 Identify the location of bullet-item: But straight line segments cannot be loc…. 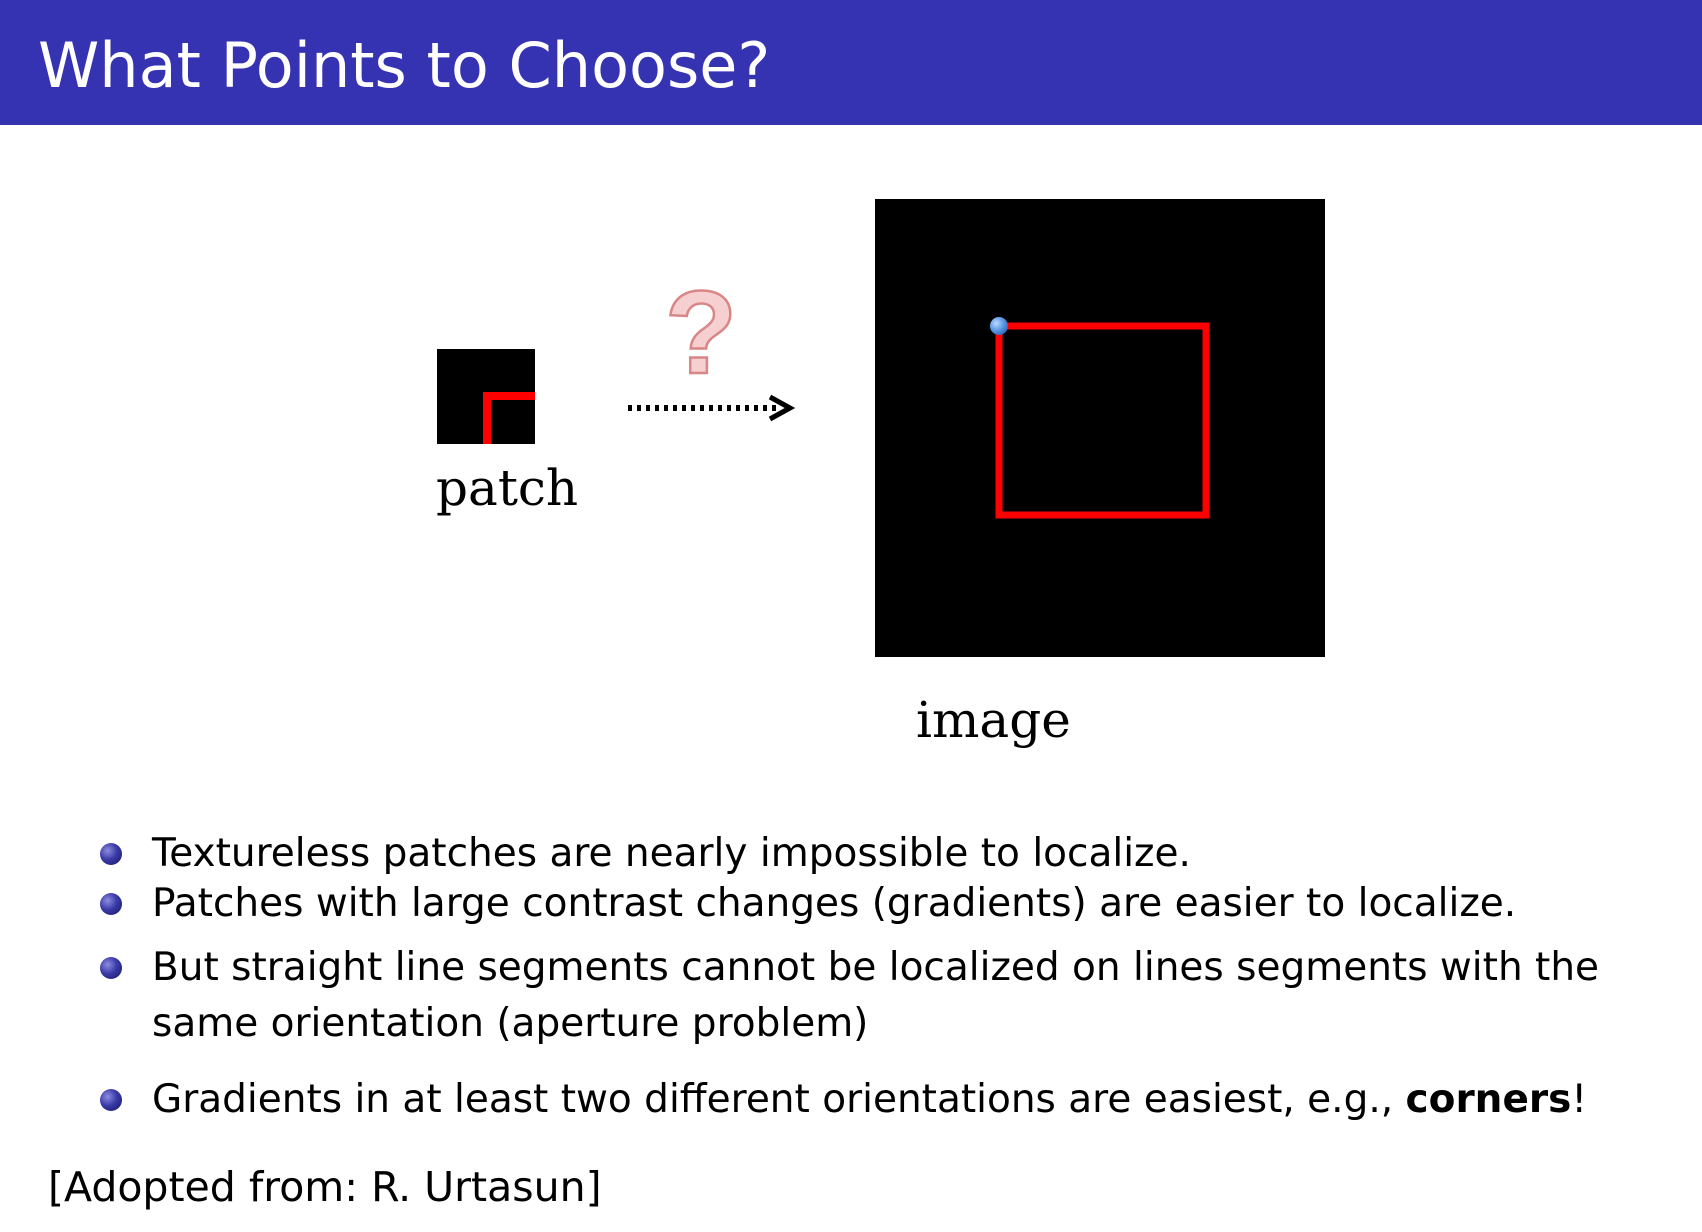
(890, 996).